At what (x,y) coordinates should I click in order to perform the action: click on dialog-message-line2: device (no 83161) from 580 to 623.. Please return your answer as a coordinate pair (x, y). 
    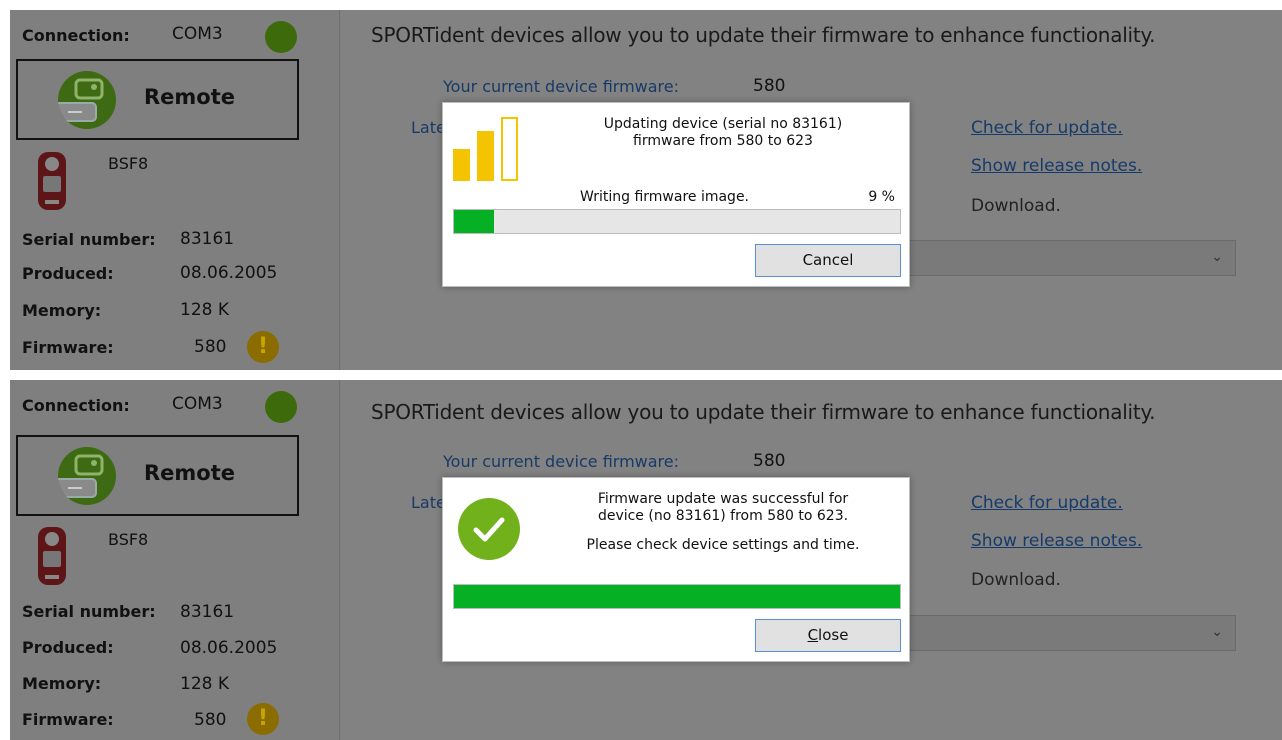
    Looking at the image, I should click on (723, 516).